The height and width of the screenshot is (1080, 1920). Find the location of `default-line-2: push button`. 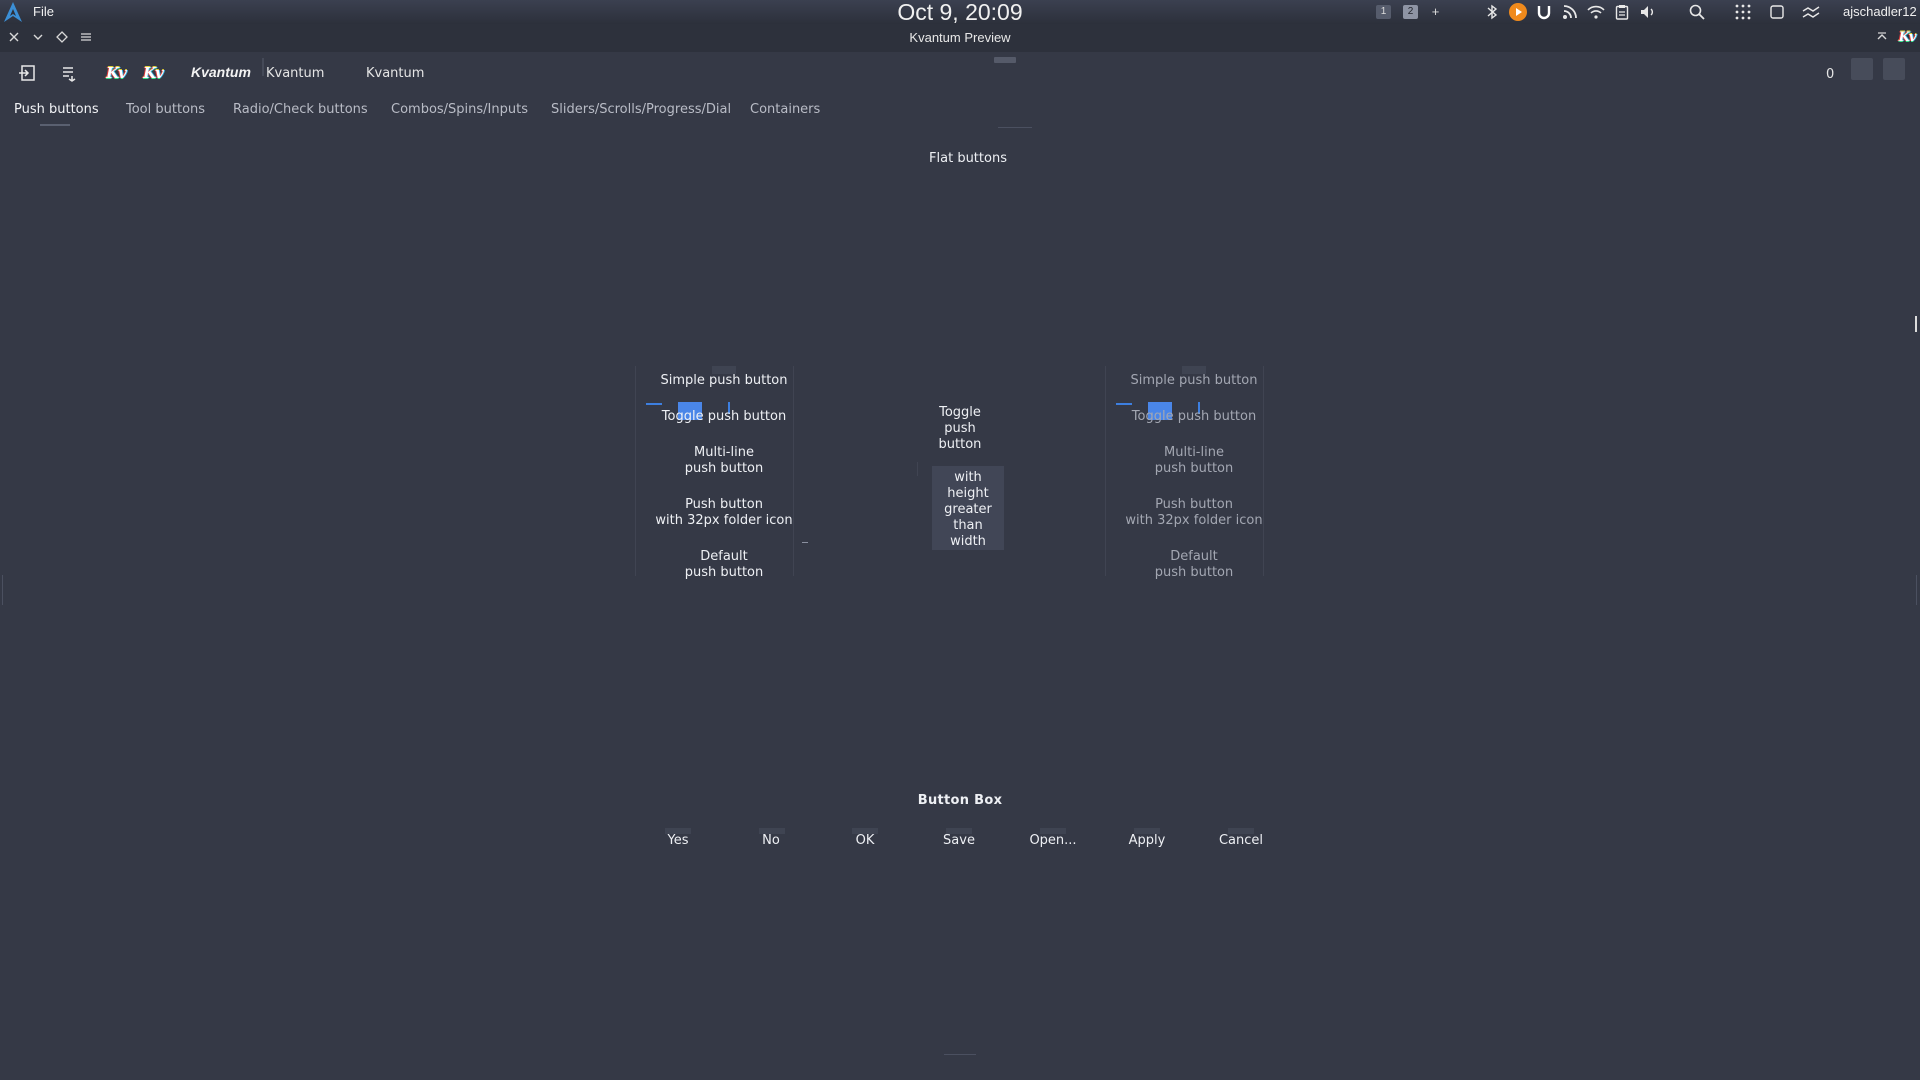

default-line-2: push button is located at coordinates (724, 572).